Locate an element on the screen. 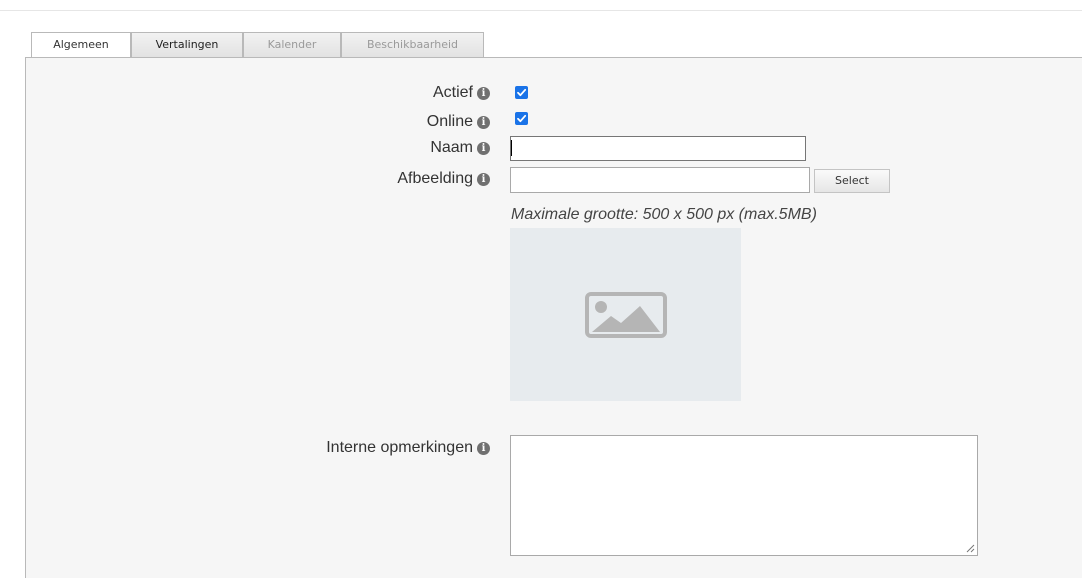 This screenshot has width=1082, height=578. naam-label: Naam i is located at coordinates (460, 148).